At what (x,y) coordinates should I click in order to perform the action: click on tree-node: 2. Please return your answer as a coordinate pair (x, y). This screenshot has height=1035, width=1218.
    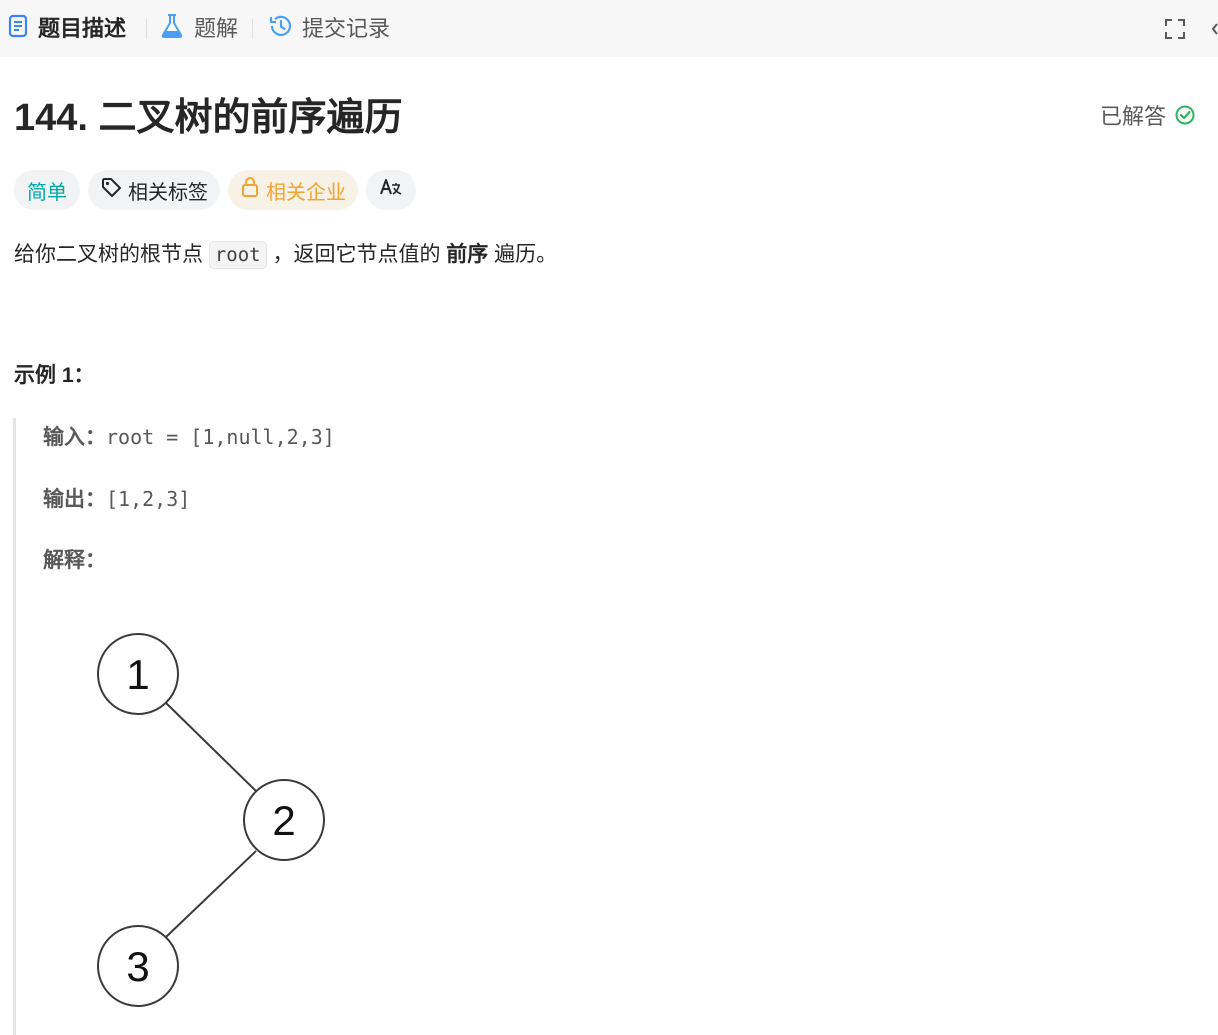
    Looking at the image, I should click on (284, 820).